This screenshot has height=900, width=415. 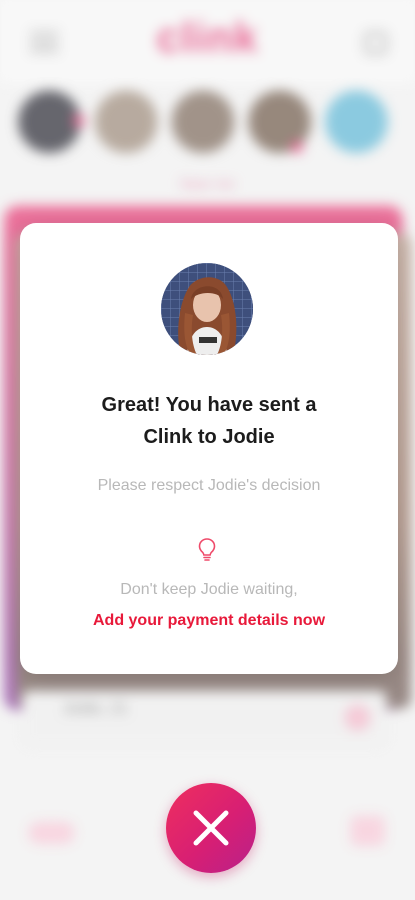 What do you see at coordinates (209, 621) in the screenshot?
I see `add-payment-details-link: Add your payment details now` at bounding box center [209, 621].